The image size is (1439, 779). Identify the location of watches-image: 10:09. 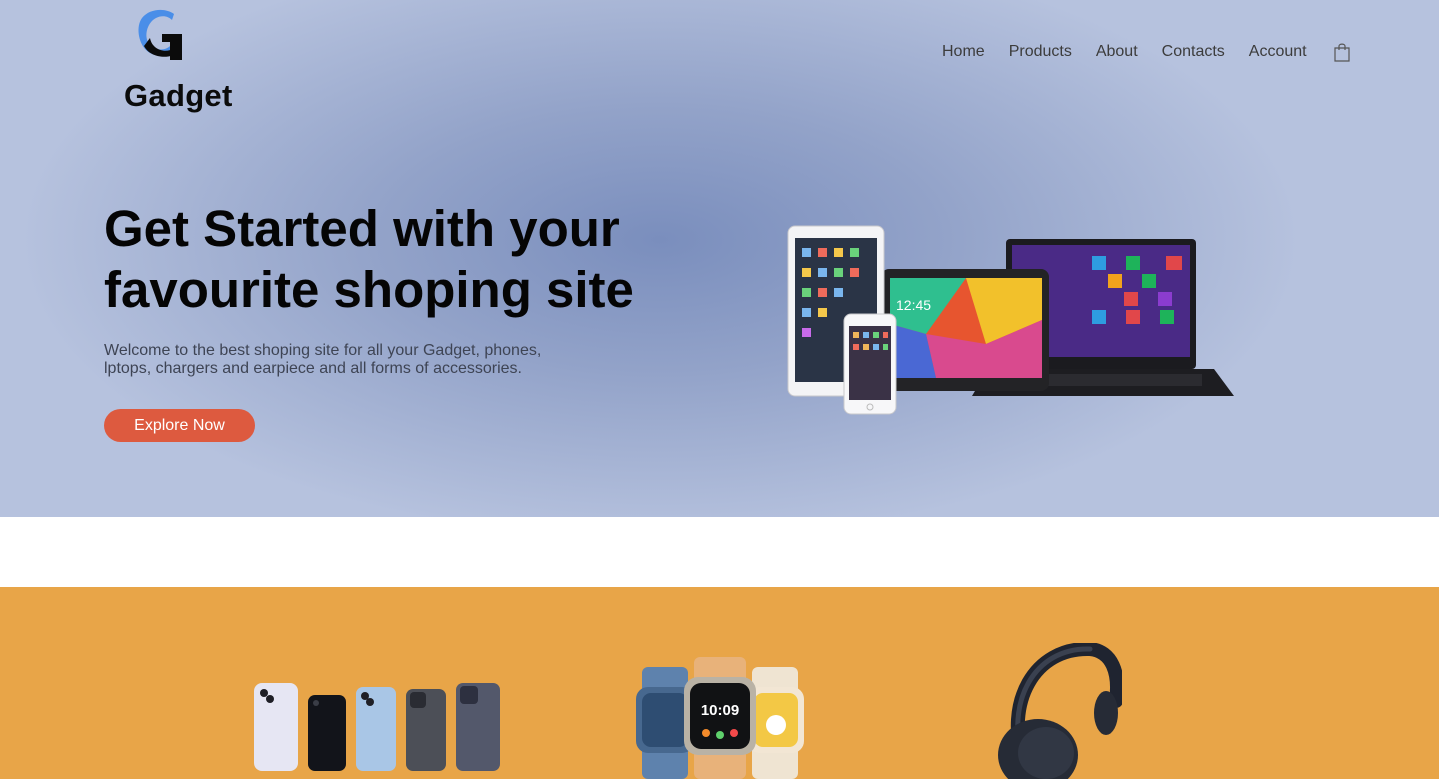
(722, 718).